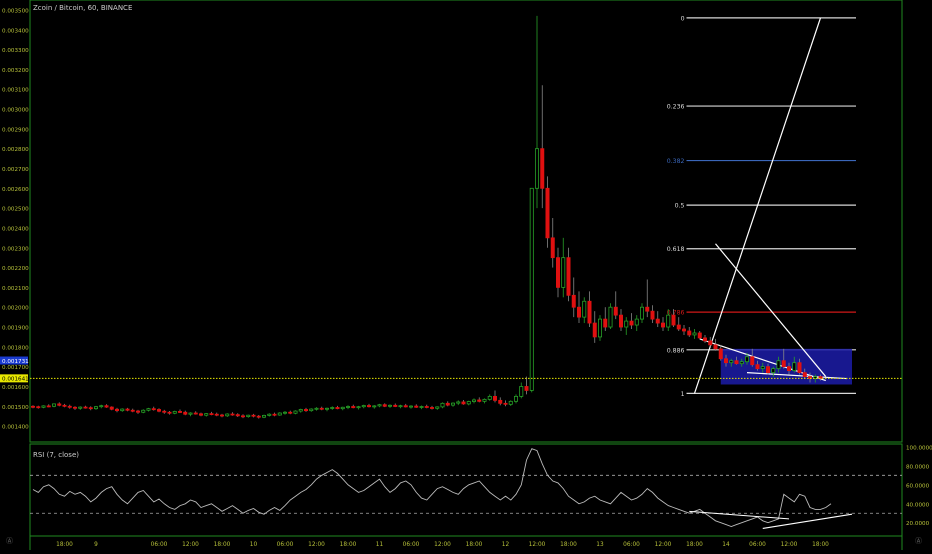  Describe the element at coordinates (918, 541) in the screenshot. I see `scale-icon-right: Ⓐ` at that location.